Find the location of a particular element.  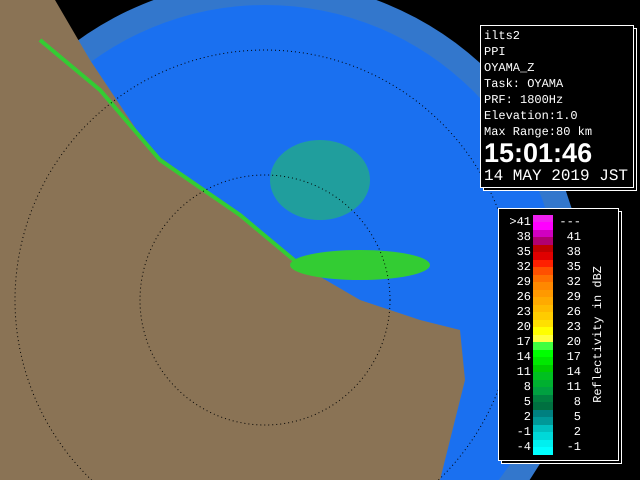

legend-label: -4 is located at coordinates (524, 447).